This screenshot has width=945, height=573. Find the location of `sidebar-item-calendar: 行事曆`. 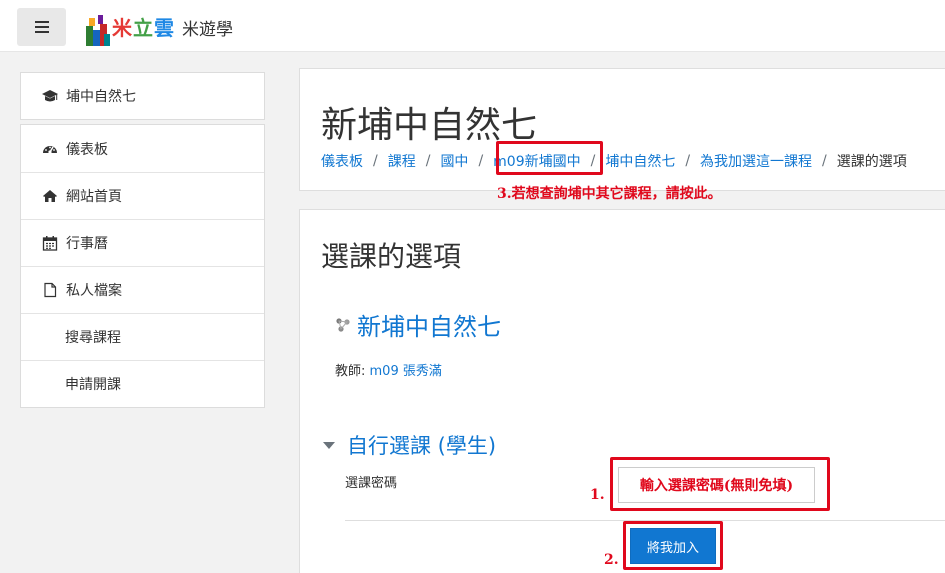

sidebar-item-calendar: 行事曆 is located at coordinates (142, 242).